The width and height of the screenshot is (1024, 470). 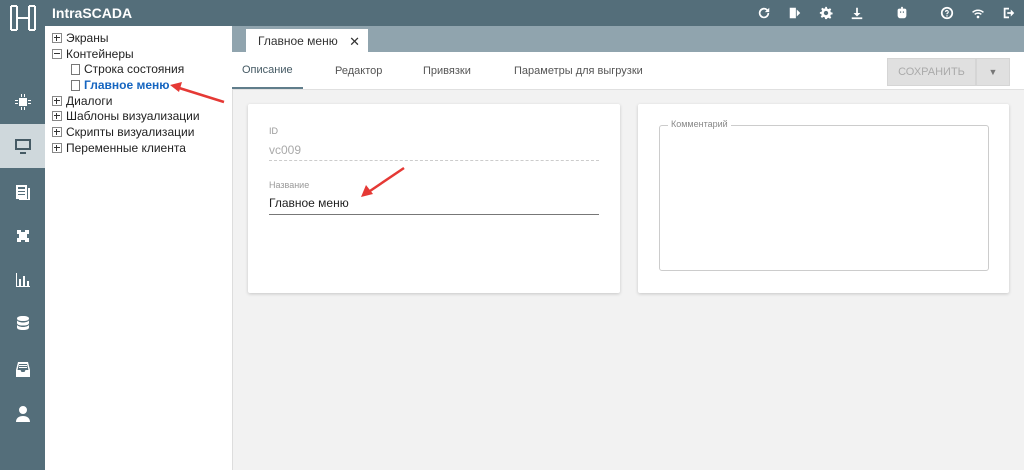 I want to click on id-value: vc009, so click(x=285, y=150).